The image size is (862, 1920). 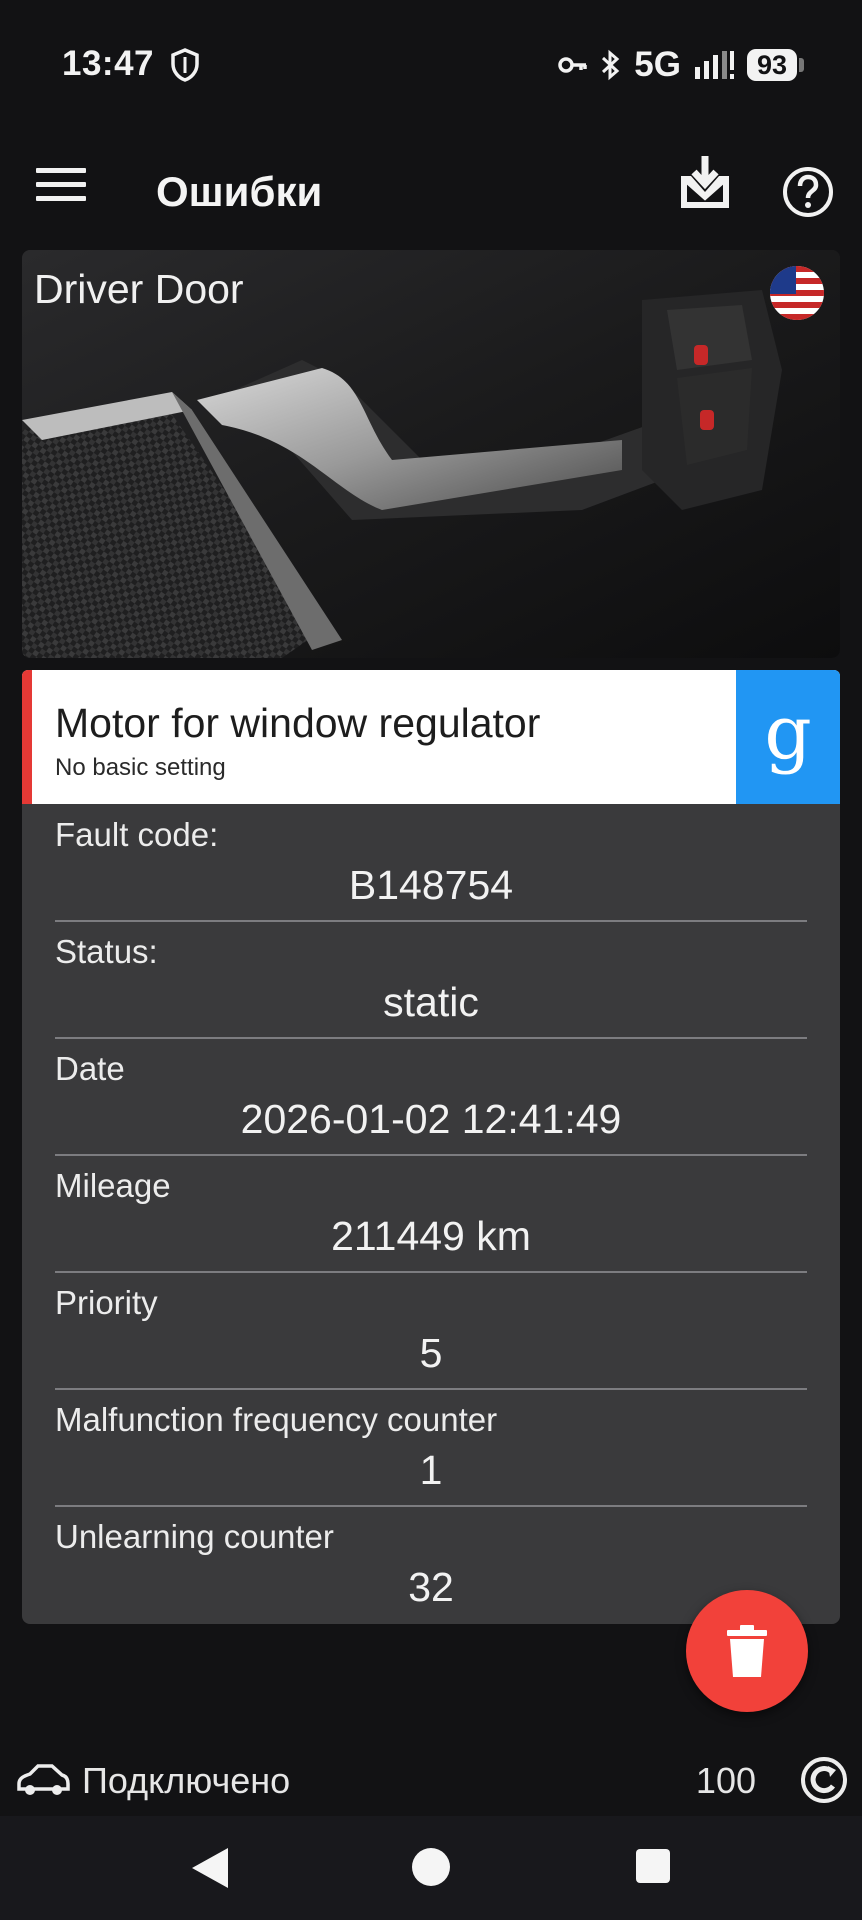 What do you see at coordinates (431, 1782) in the screenshot?
I see `connection-bar: Подключено 100` at bounding box center [431, 1782].